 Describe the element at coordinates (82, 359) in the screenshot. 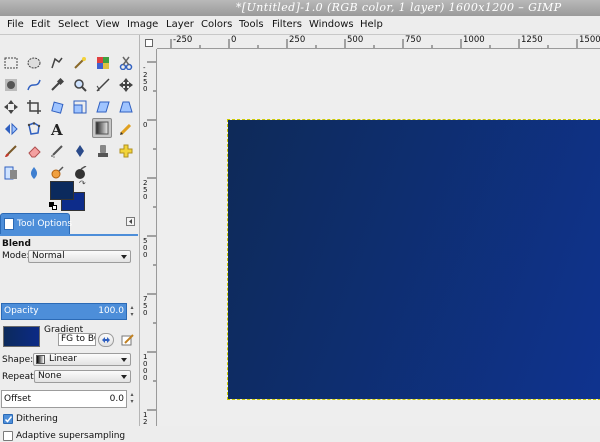

I see `shape-select: Linear` at that location.